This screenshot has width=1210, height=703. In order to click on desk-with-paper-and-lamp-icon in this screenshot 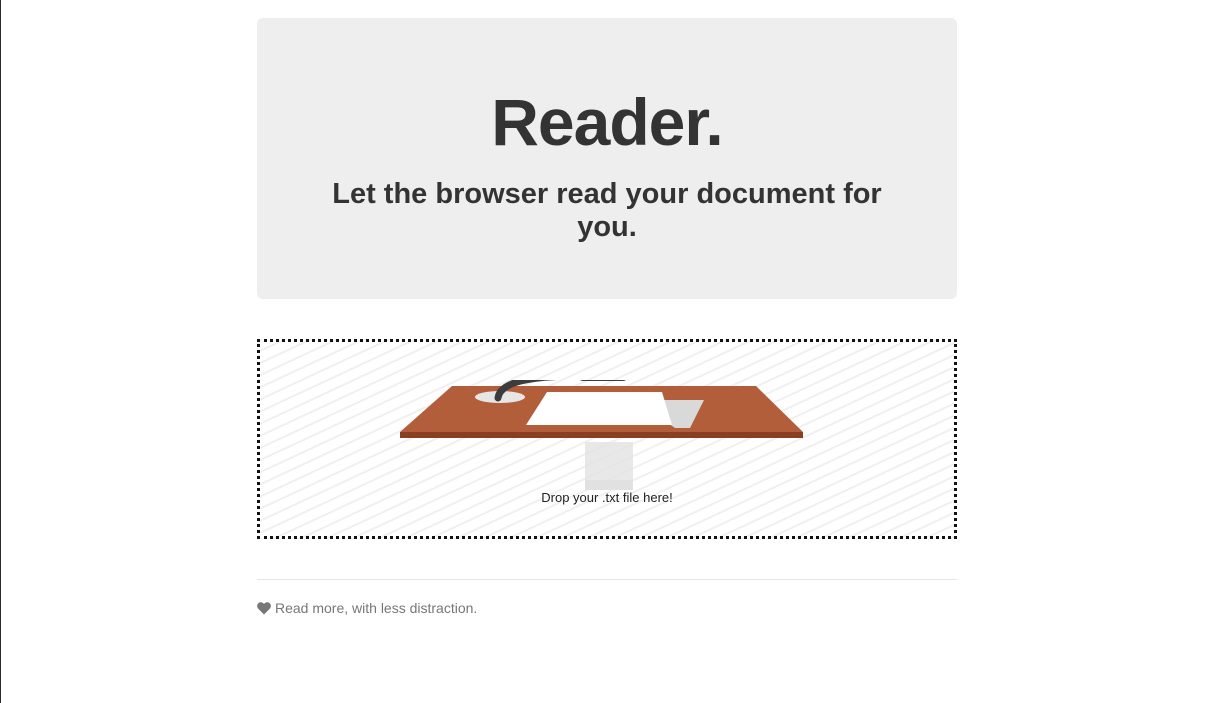, I will do `click(601, 435)`.